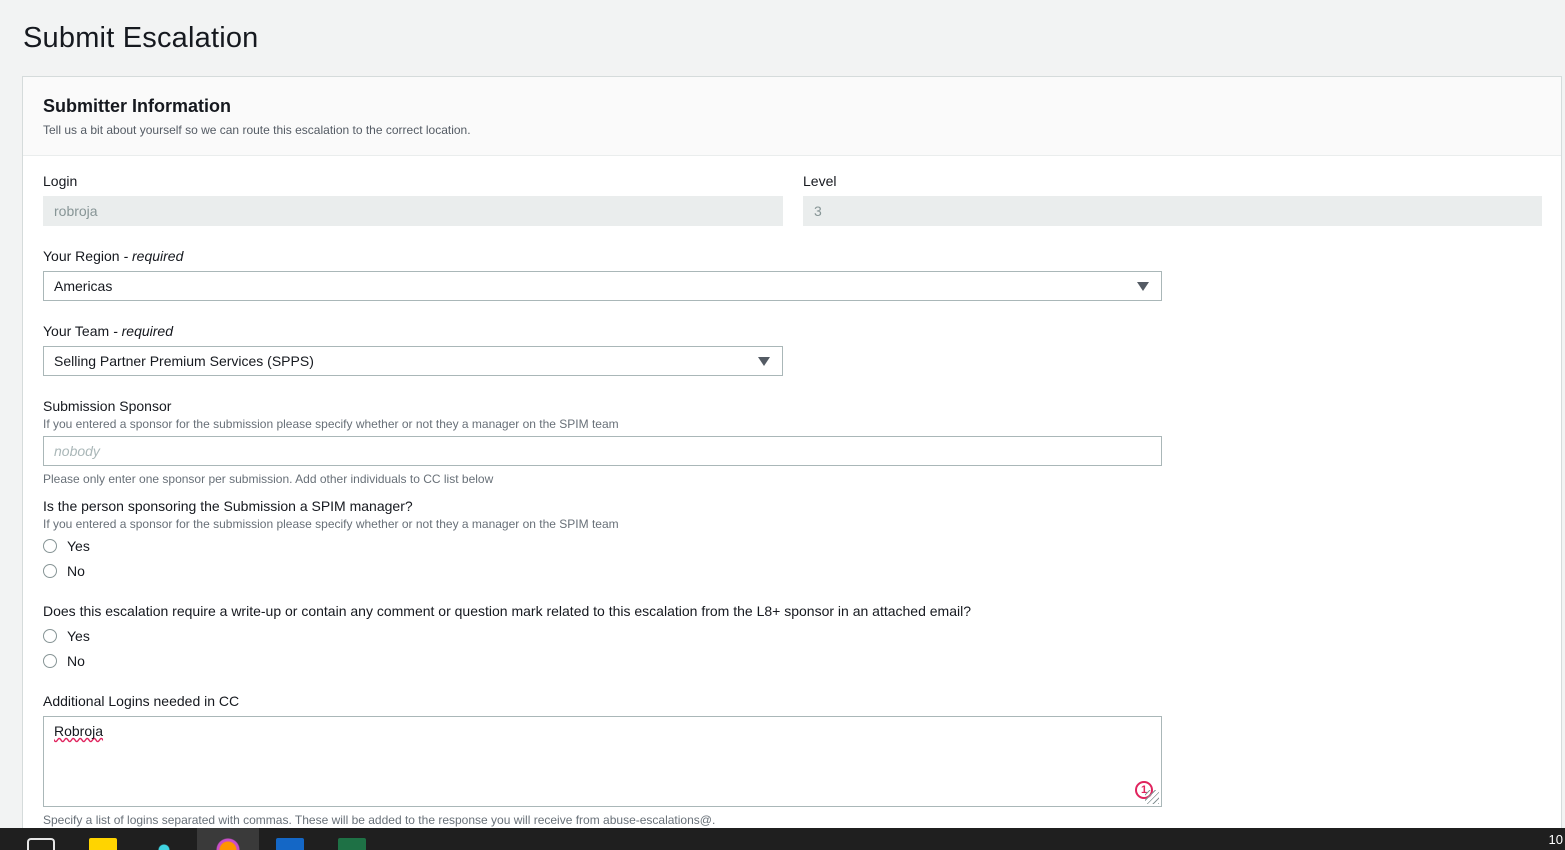 Image resolution: width=1565 pixels, height=850 pixels. What do you see at coordinates (602, 286) in the screenshot?
I see `region-select: Americas` at bounding box center [602, 286].